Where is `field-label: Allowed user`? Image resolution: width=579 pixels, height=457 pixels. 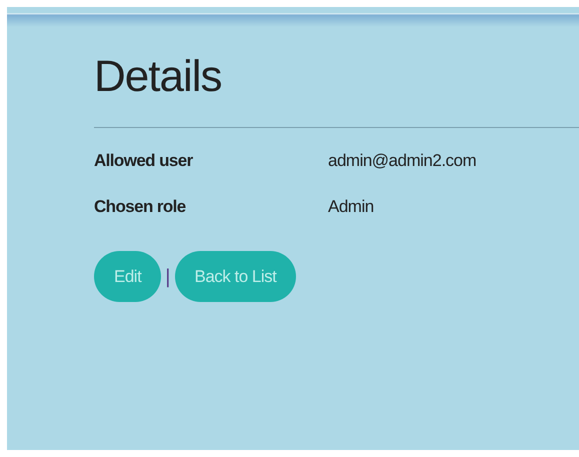 field-label: Allowed user is located at coordinates (144, 161).